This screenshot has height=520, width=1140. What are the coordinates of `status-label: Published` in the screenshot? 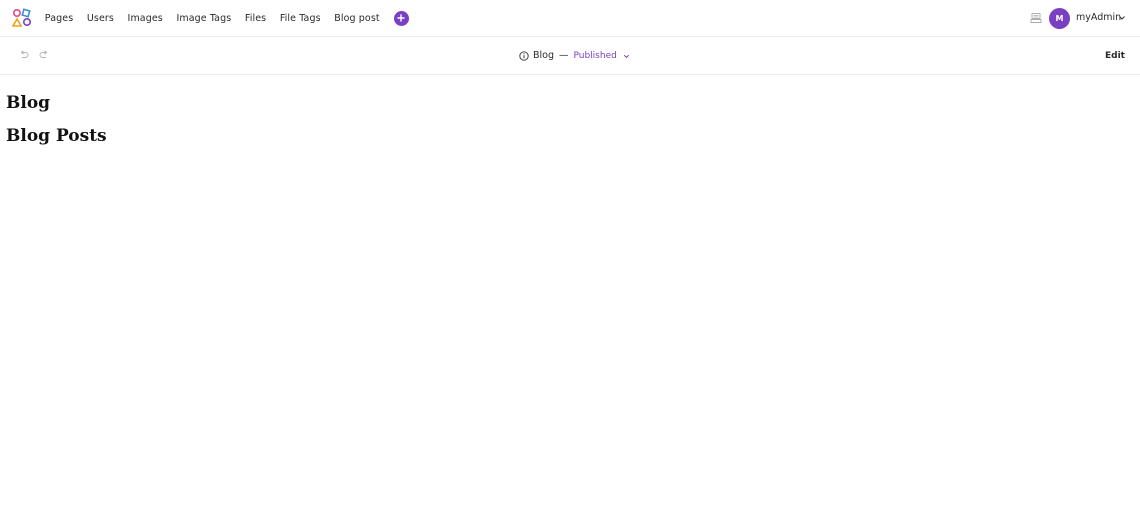 It's located at (595, 56).